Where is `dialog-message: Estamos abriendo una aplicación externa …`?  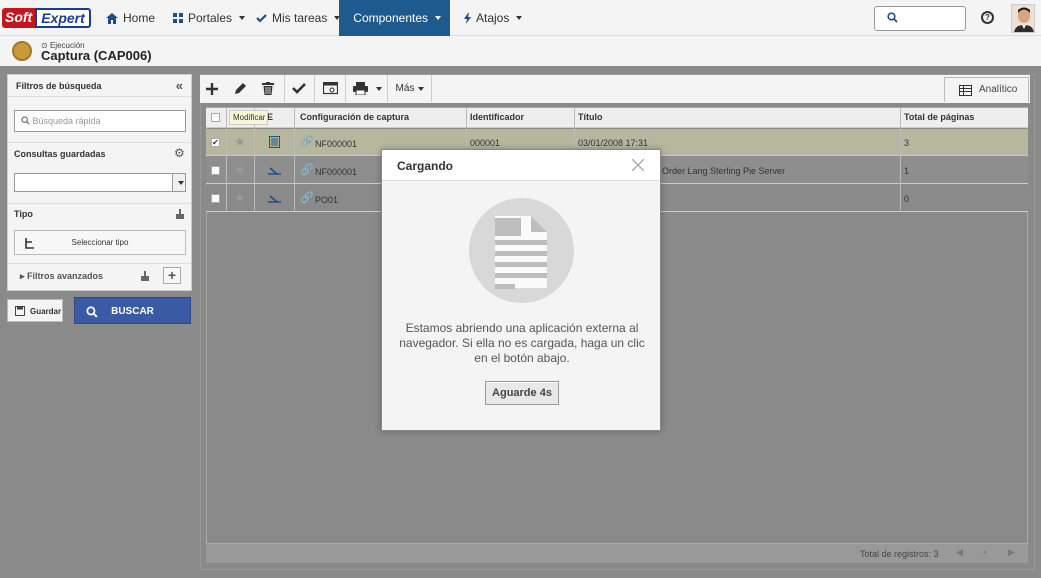
dialog-message: Estamos abriendo una aplicación externa … is located at coordinates (522, 343).